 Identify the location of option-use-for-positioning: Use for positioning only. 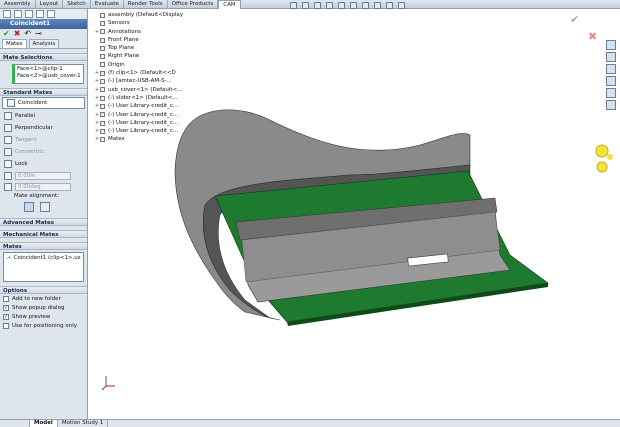
(43, 325).